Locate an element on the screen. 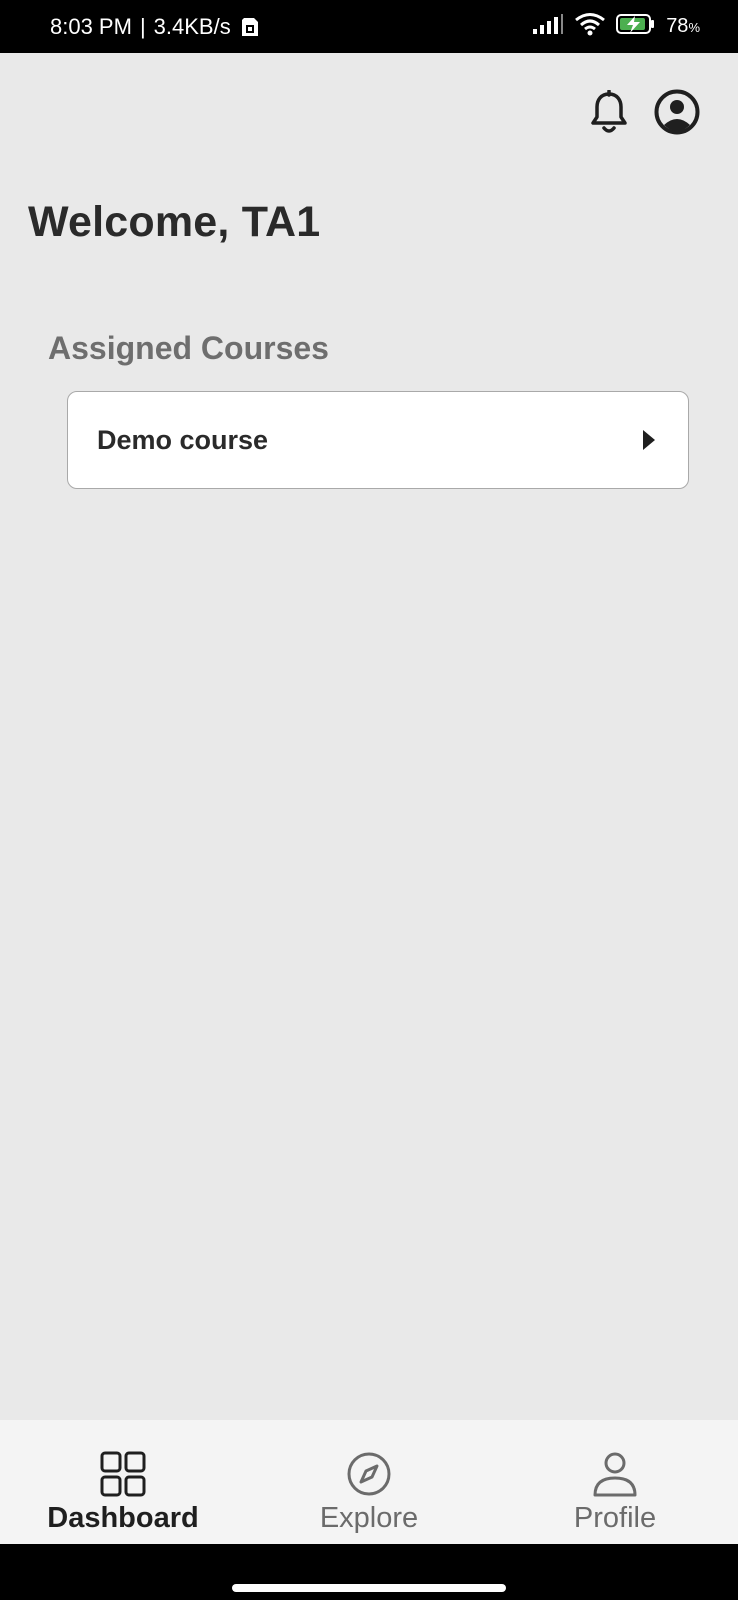 The image size is (738, 1600). account-icon is located at coordinates (677, 114).